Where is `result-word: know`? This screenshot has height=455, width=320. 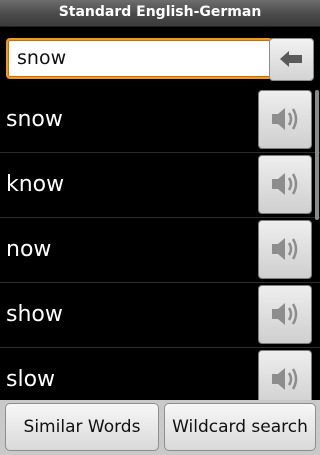 result-word: know is located at coordinates (35, 185).